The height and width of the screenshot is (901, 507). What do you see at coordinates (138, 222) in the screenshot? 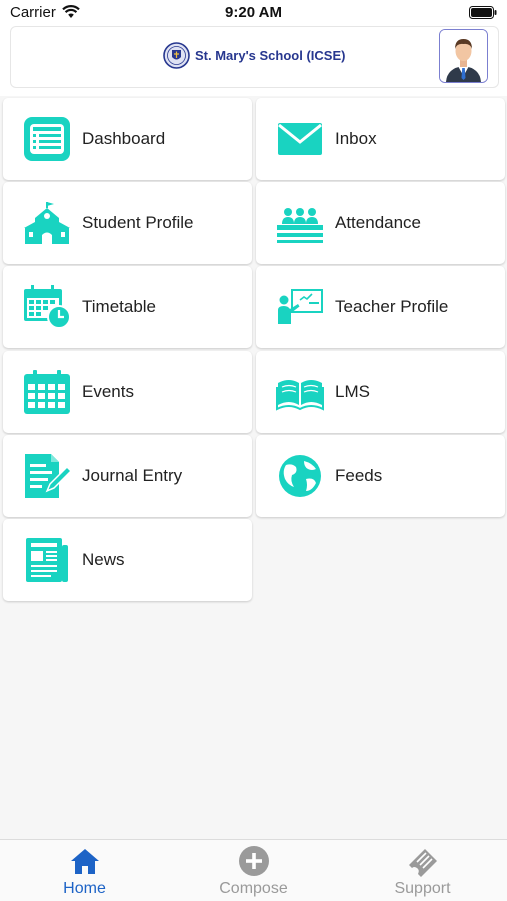
I see `tile-label: Student Profile` at bounding box center [138, 222].